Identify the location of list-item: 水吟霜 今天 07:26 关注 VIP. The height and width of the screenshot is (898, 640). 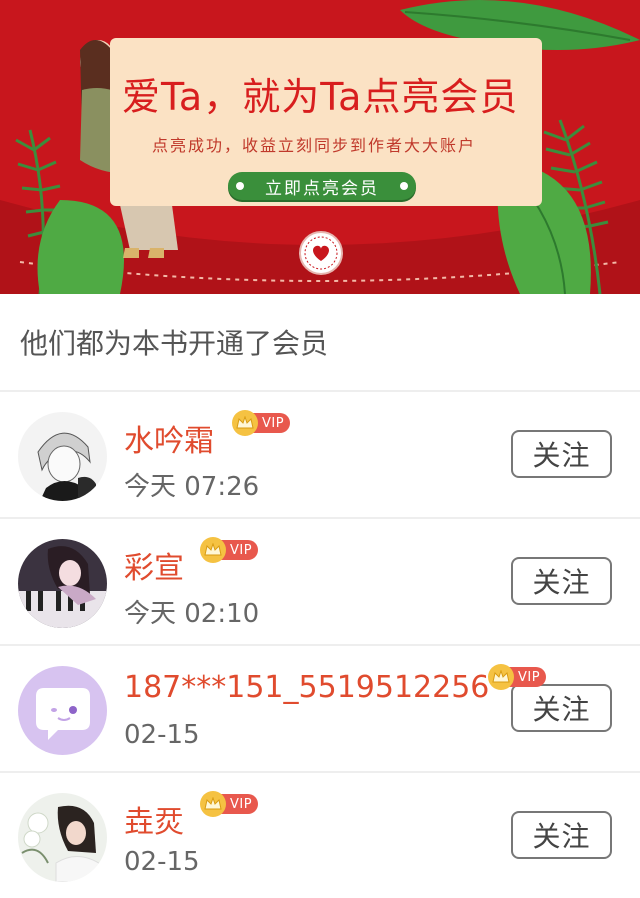
(320, 455).